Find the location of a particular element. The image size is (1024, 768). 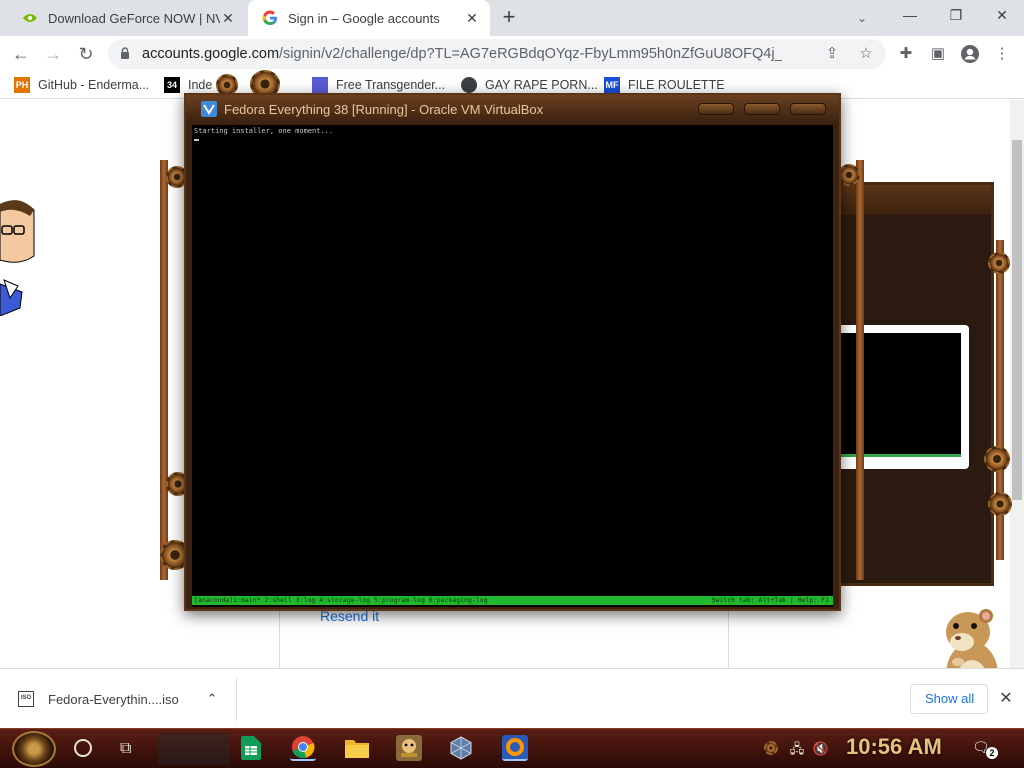

window-close-icon: ✕ is located at coordinates (1002, 15).